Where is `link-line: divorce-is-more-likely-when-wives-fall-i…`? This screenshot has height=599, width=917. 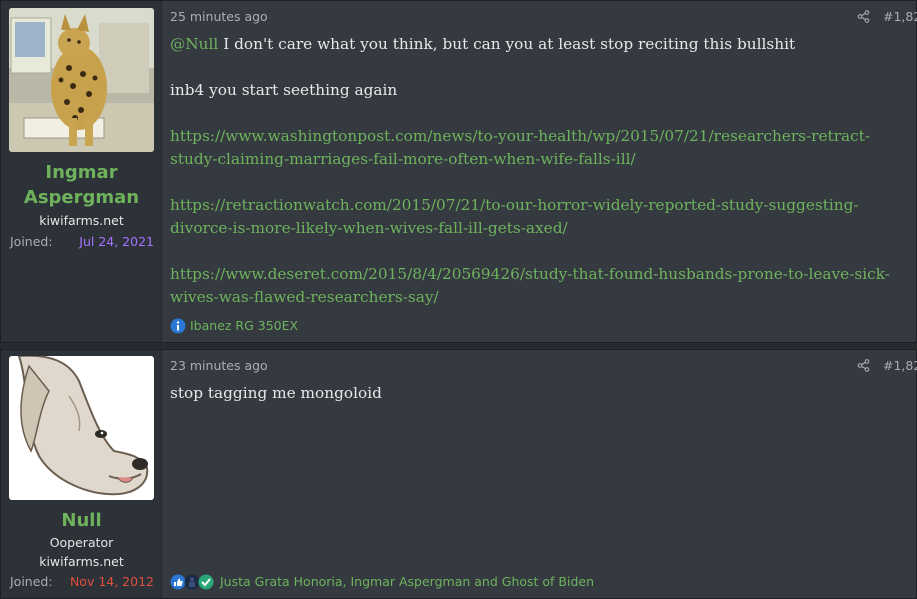
link-line: divorce-is-more-likely-when-wives-fall-i… is located at coordinates (369, 228).